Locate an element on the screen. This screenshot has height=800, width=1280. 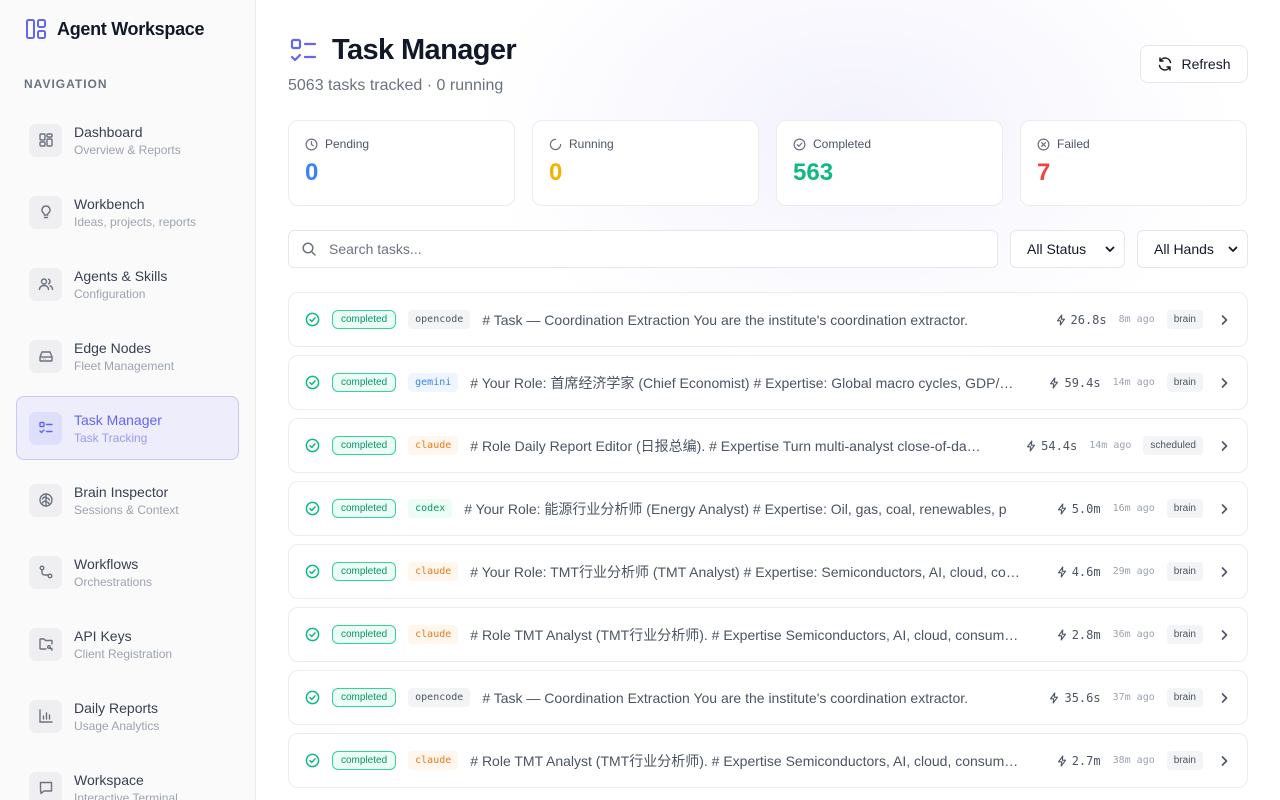
lightbulb-icon is located at coordinates (45, 212).